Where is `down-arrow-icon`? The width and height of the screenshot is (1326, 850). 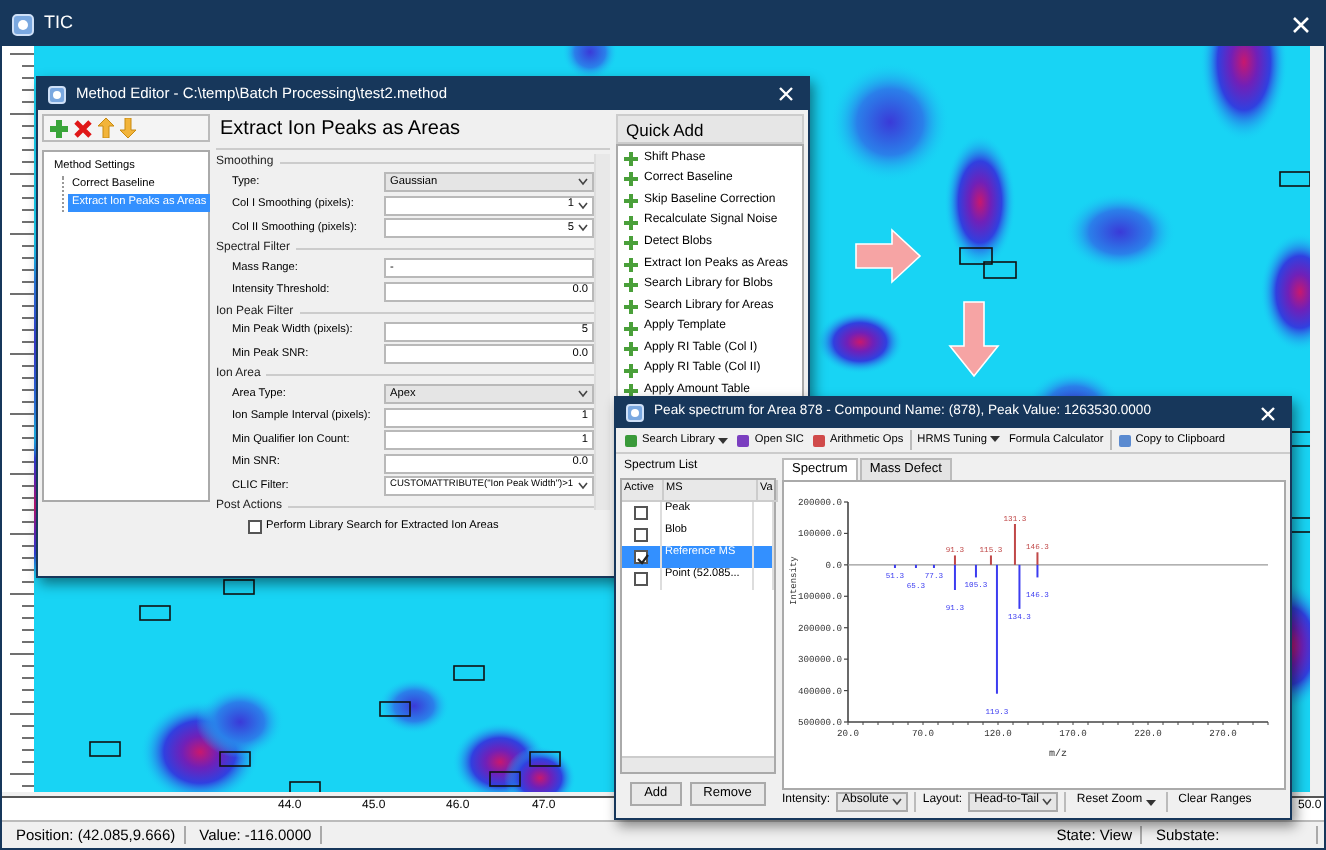
down-arrow-icon is located at coordinates (128, 128).